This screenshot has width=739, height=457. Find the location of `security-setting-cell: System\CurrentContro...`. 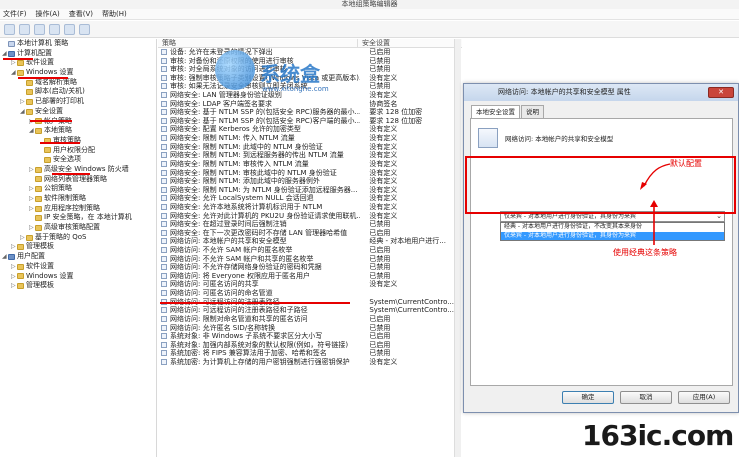

security-setting-cell: System\CurrentContro... is located at coordinates (411, 301).